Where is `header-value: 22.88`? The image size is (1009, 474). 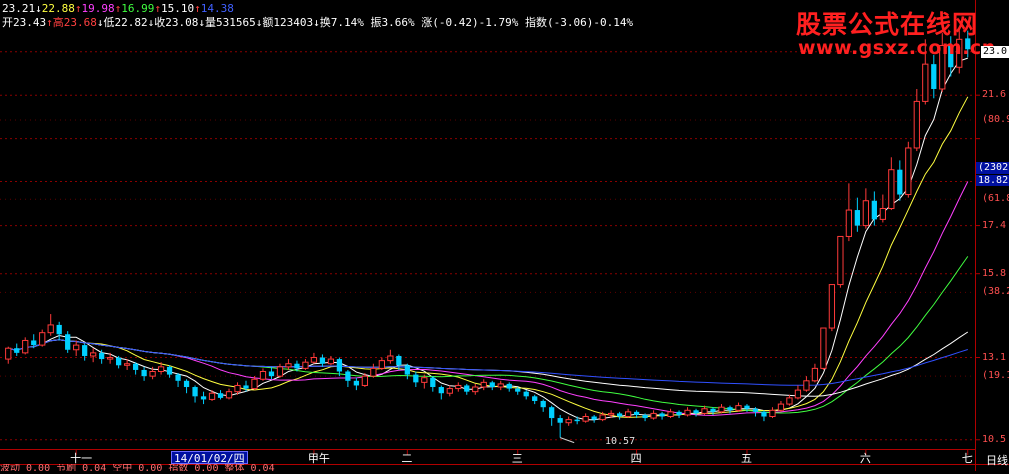
header-value: 22.88 is located at coordinates (58, 8).